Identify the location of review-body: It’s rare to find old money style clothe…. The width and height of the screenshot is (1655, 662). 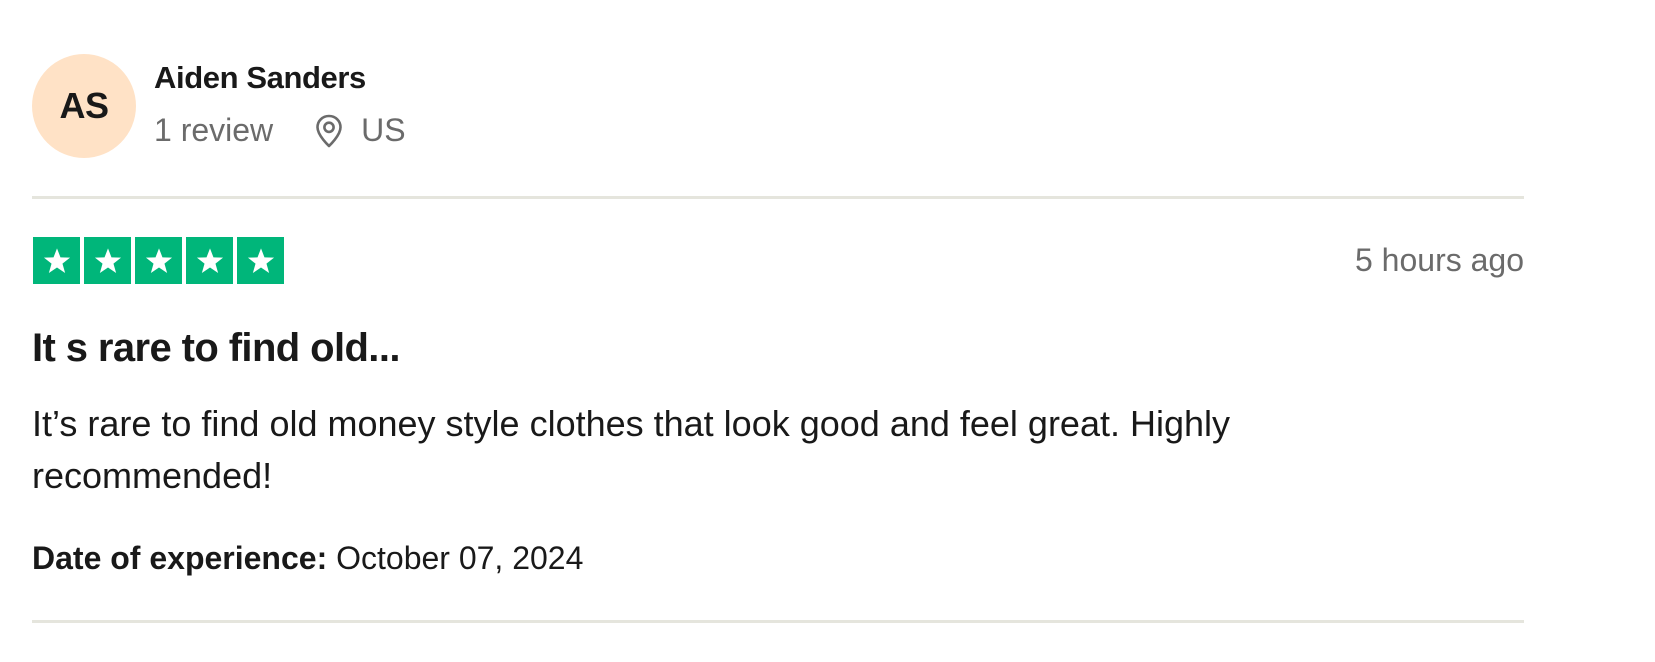
(631, 449).